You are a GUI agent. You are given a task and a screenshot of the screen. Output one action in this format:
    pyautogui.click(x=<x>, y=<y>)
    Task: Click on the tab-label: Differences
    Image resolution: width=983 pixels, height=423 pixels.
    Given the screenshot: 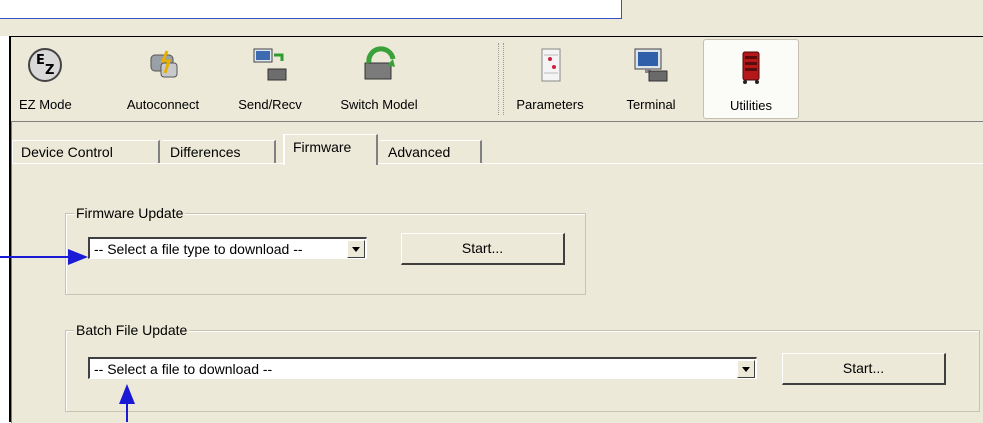 What is the action you would take?
    pyautogui.click(x=205, y=152)
    